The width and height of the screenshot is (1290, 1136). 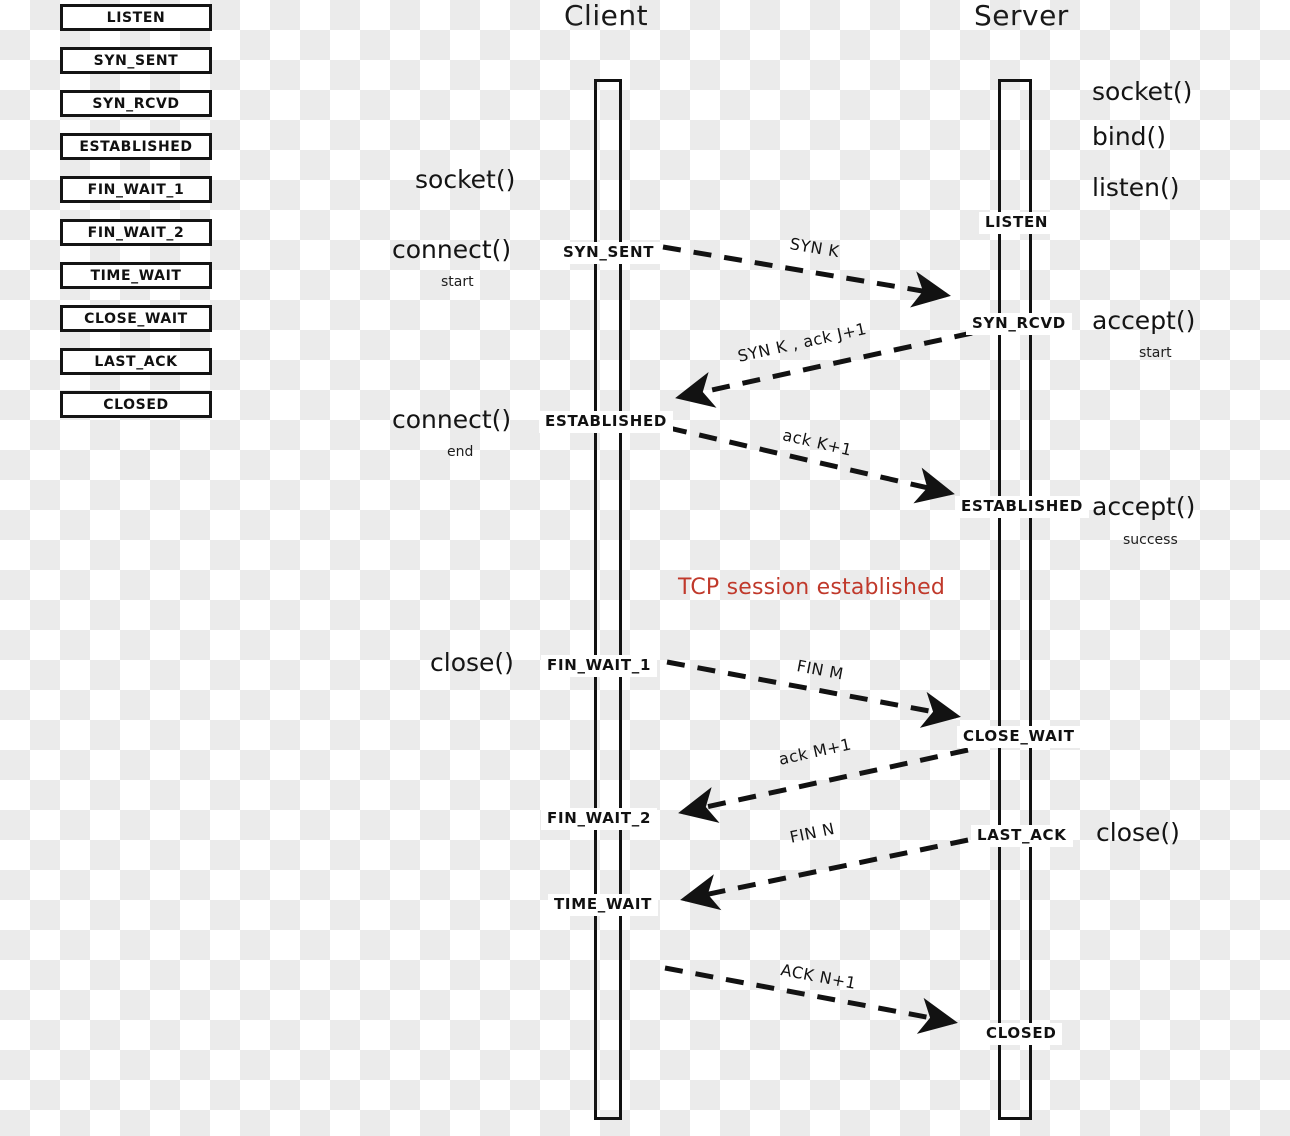 What do you see at coordinates (460, 452) in the screenshot?
I see `client-call-connect-end-sub: end` at bounding box center [460, 452].